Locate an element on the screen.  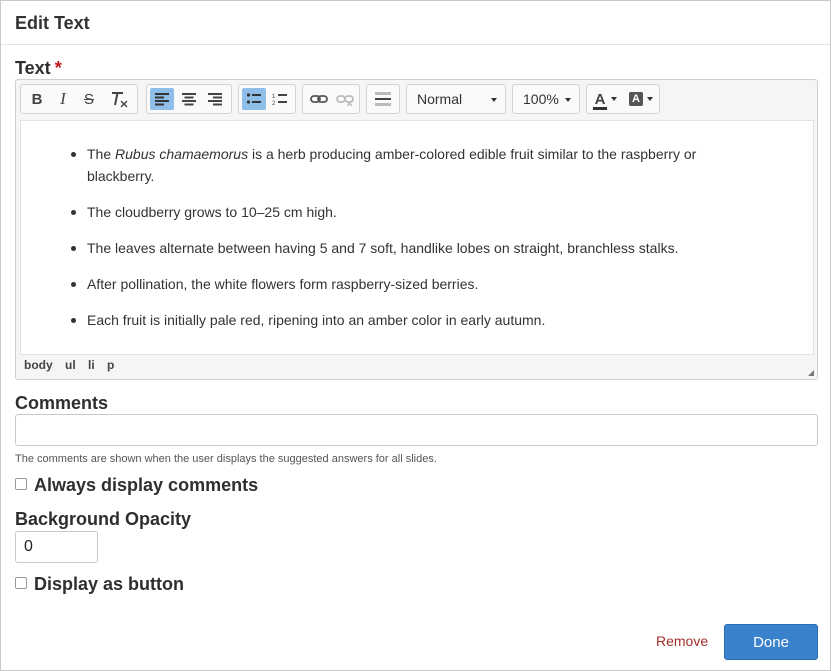
numbered-list-button: 1 2 is located at coordinates (280, 99).